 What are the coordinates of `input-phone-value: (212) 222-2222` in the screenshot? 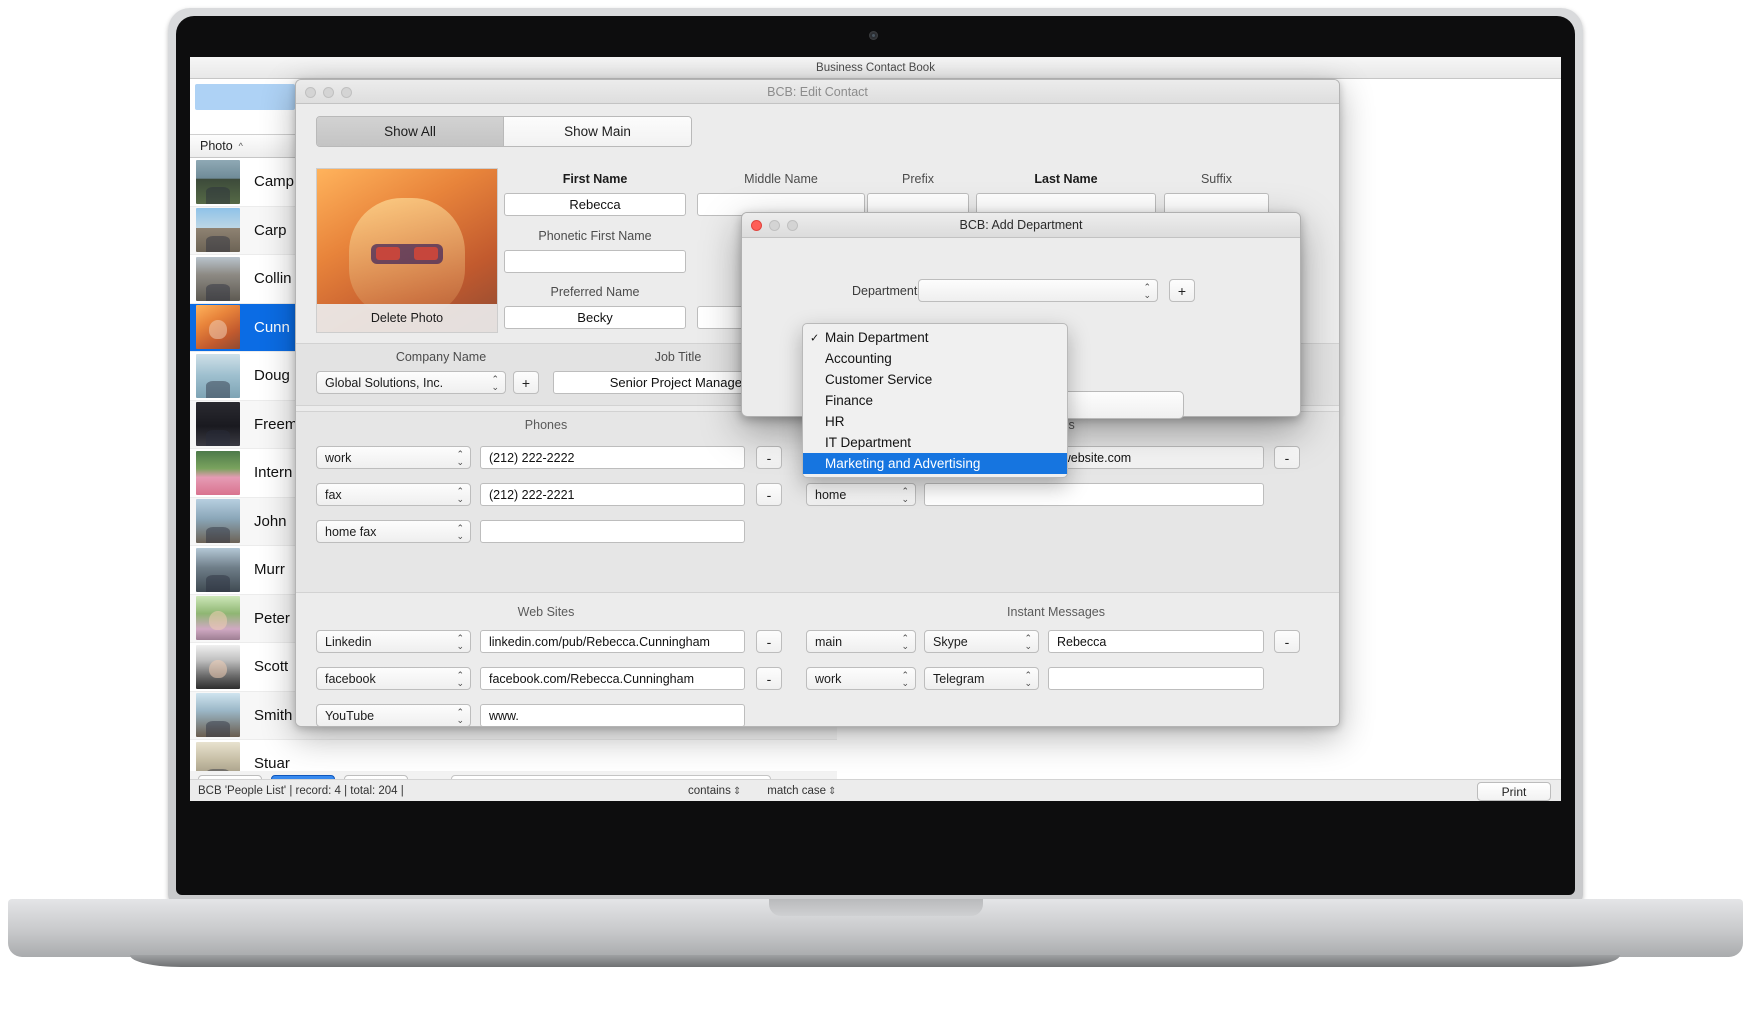 It's located at (612, 457).